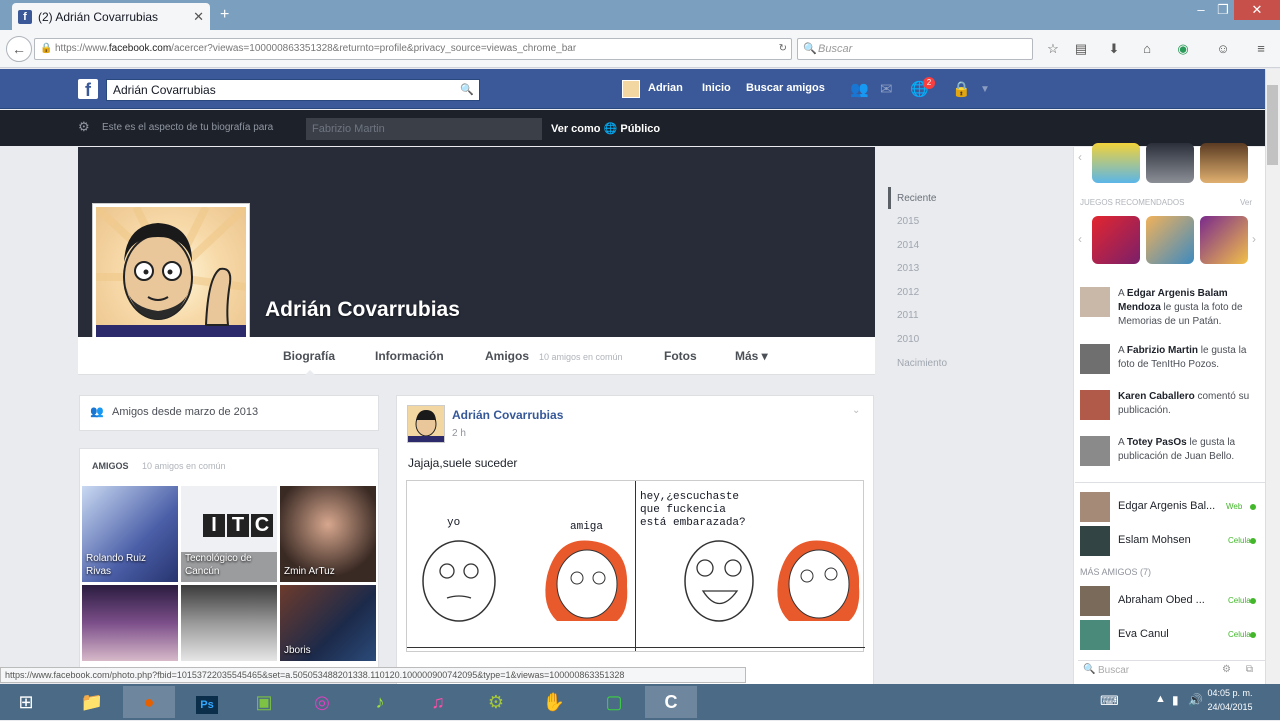 Image resolution: width=1280 pixels, height=721 pixels. What do you see at coordinates (130, 534) in the screenshot?
I see `friend-tile: Rolando Ruiz Rivas` at bounding box center [130, 534].